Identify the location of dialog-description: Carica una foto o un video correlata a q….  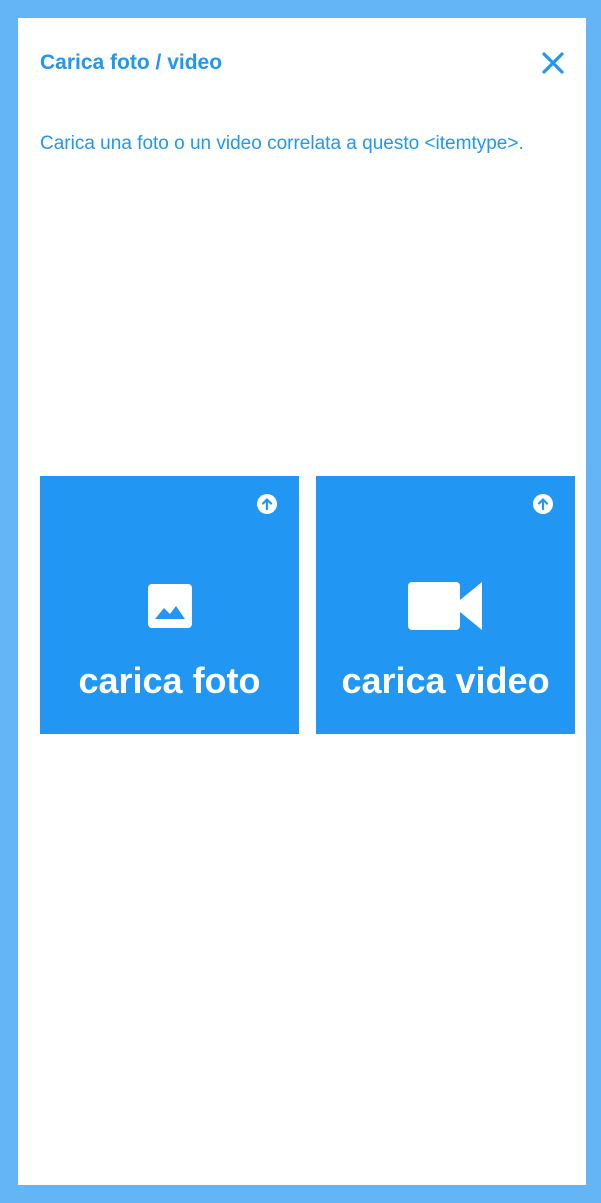
(282, 143).